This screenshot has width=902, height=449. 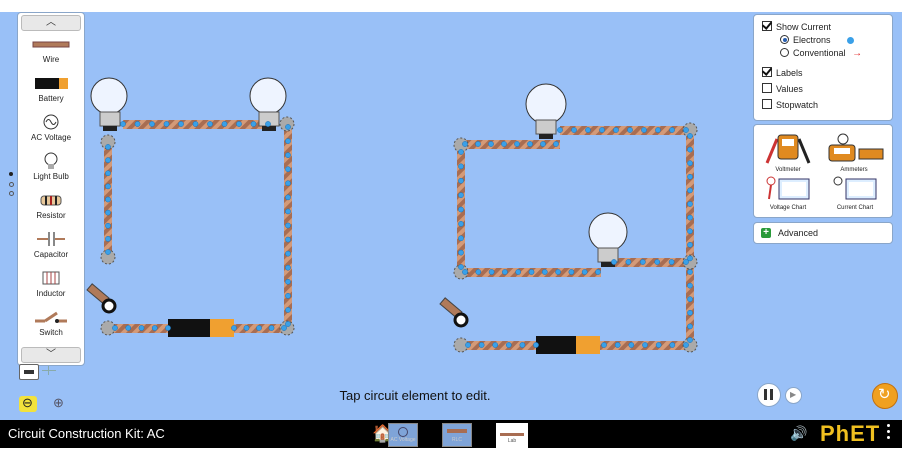 I want to click on inductor-icon, so click(x=51, y=278).